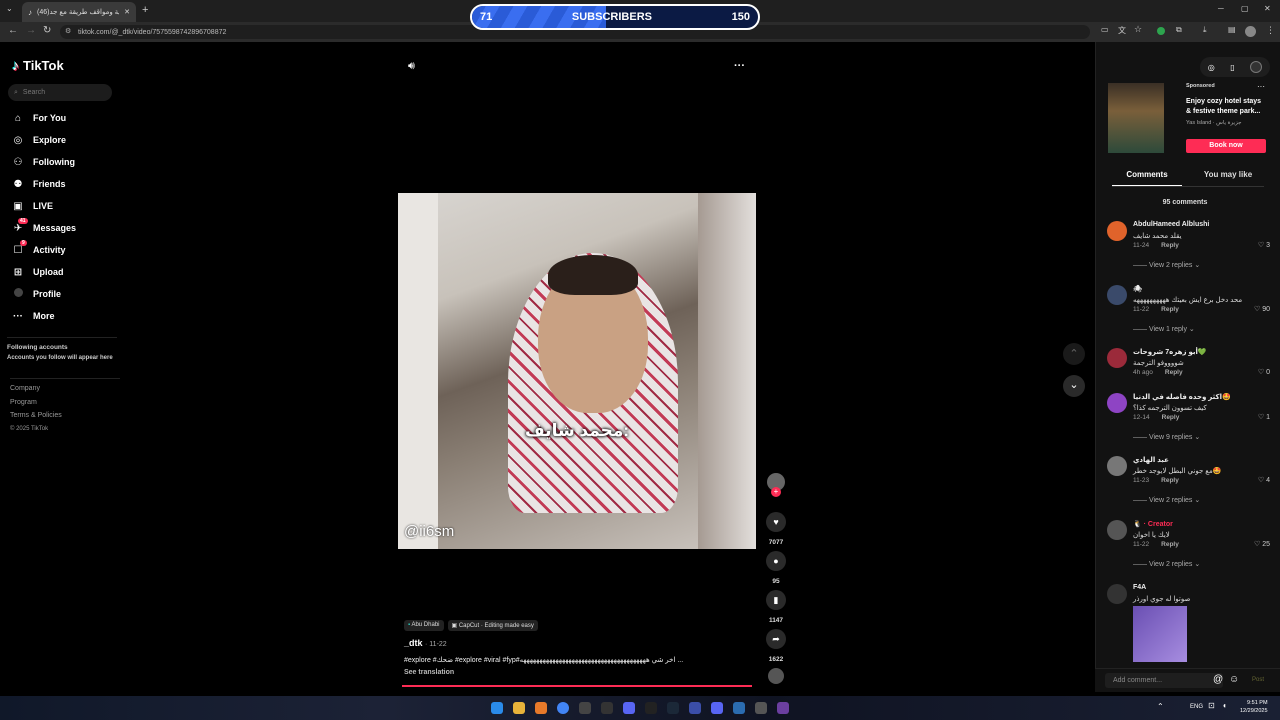  What do you see at coordinates (1211, 67) in the screenshot?
I see `compass-small-icon: ◎` at bounding box center [1211, 67].